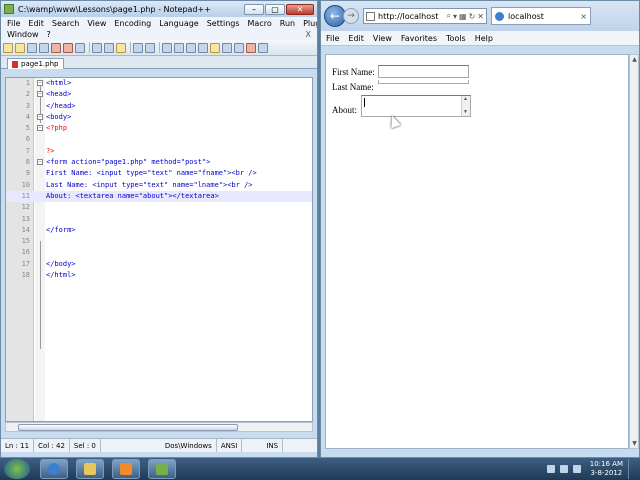  What do you see at coordinates (632, 469) in the screenshot?
I see `show-desktop-button` at bounding box center [632, 469].